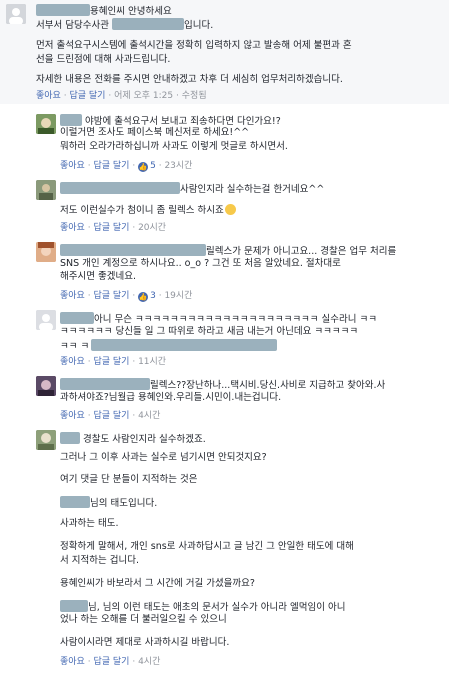  What do you see at coordinates (143, 96) in the screenshot?
I see `timestamp: 어제 오후 1:25` at bounding box center [143, 96].